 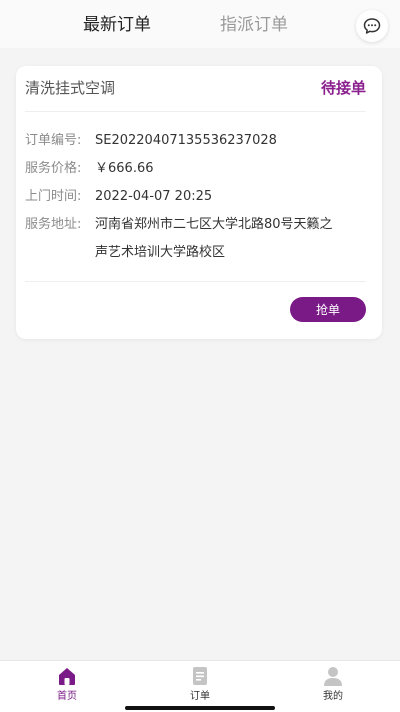 What do you see at coordinates (343, 88) in the screenshot?
I see `status-badge: 待接单` at bounding box center [343, 88].